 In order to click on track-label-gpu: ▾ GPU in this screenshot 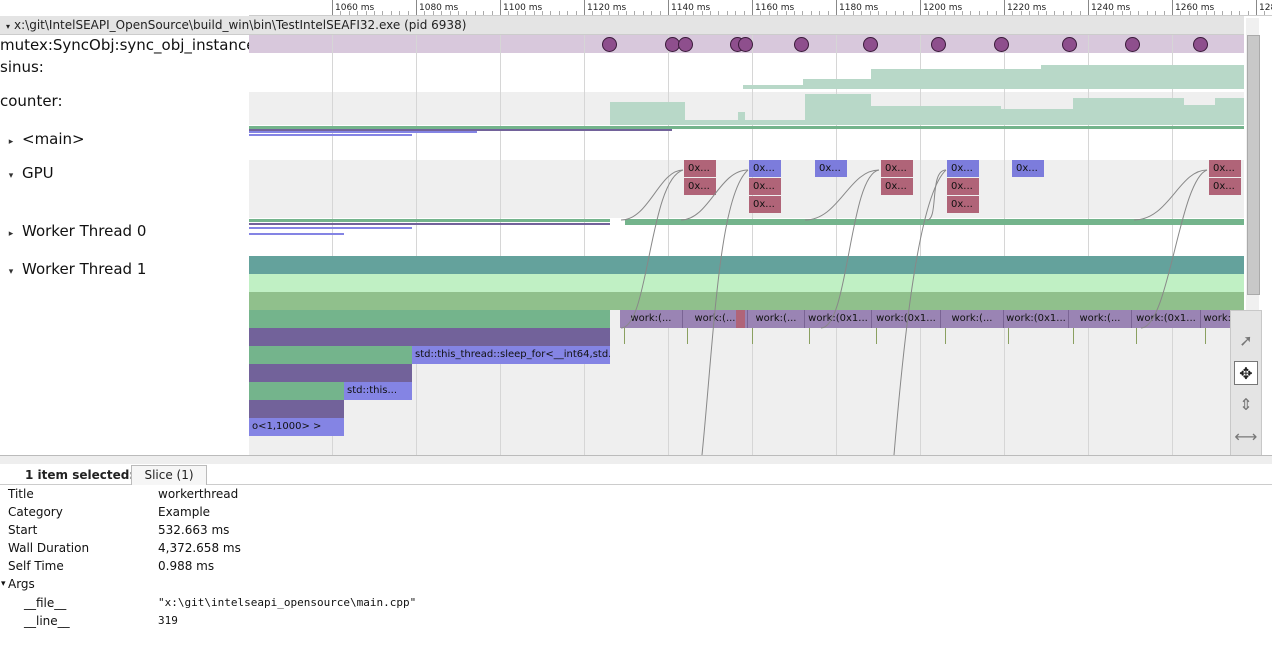, I will do `click(27, 173)`.